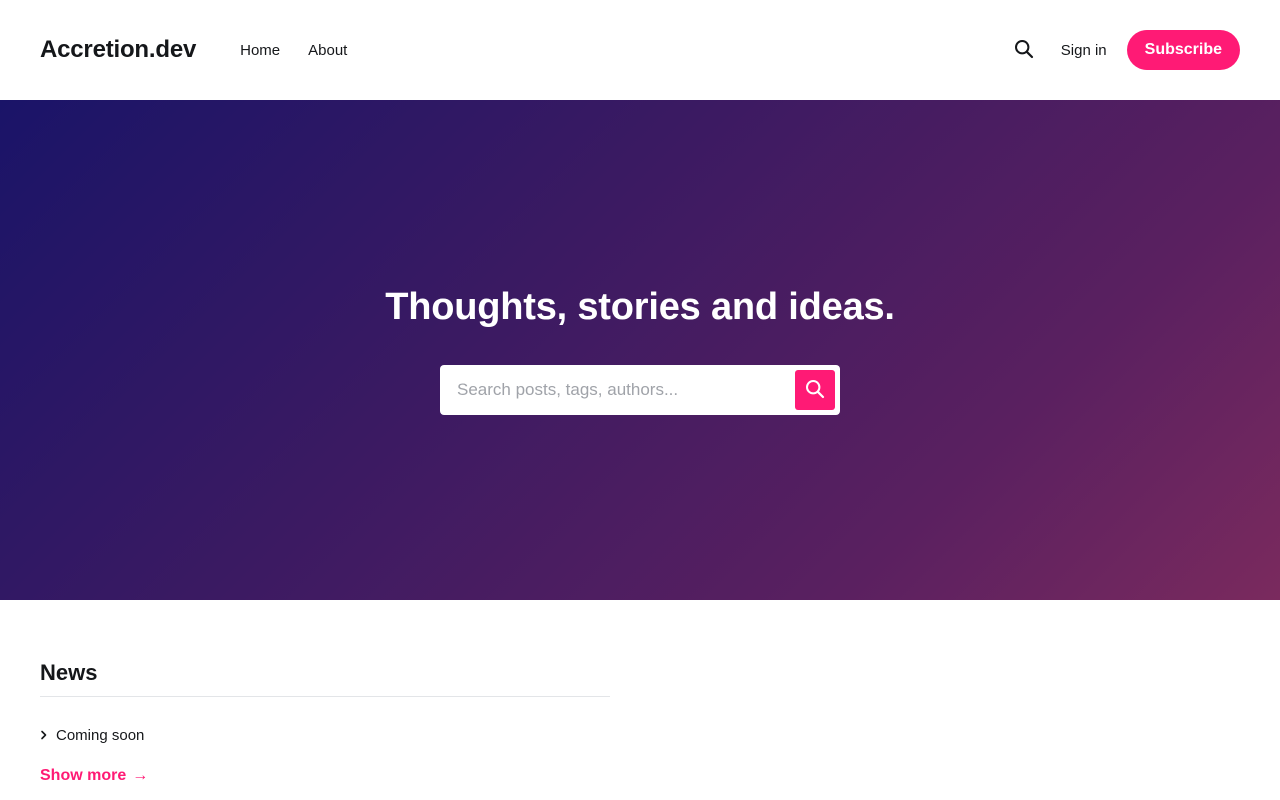  I want to click on hero-search-form, so click(640, 390).